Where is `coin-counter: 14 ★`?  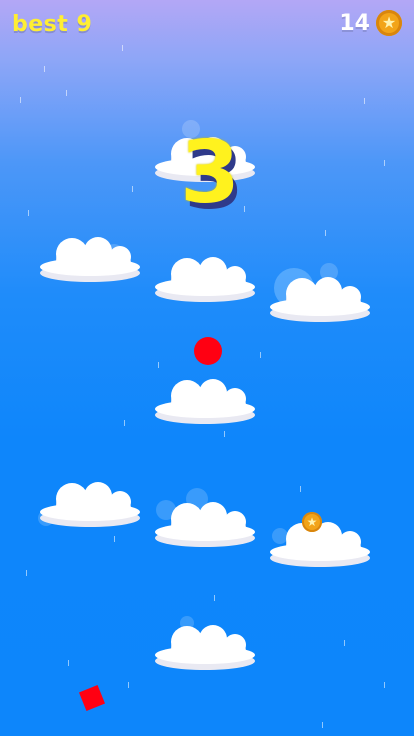 coin-counter: 14 ★ is located at coordinates (370, 23).